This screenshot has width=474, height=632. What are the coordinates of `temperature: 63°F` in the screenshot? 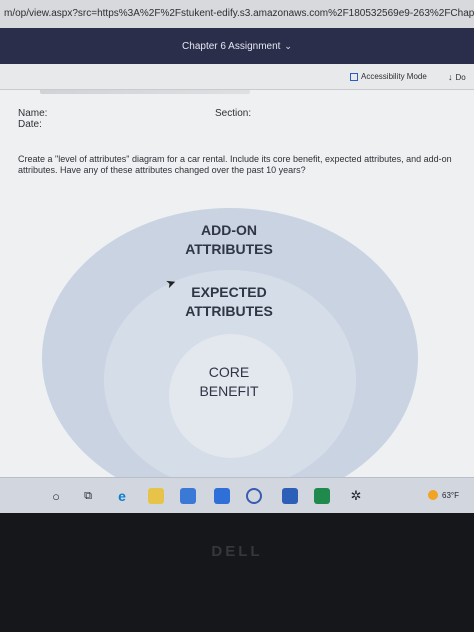 It's located at (450, 495).